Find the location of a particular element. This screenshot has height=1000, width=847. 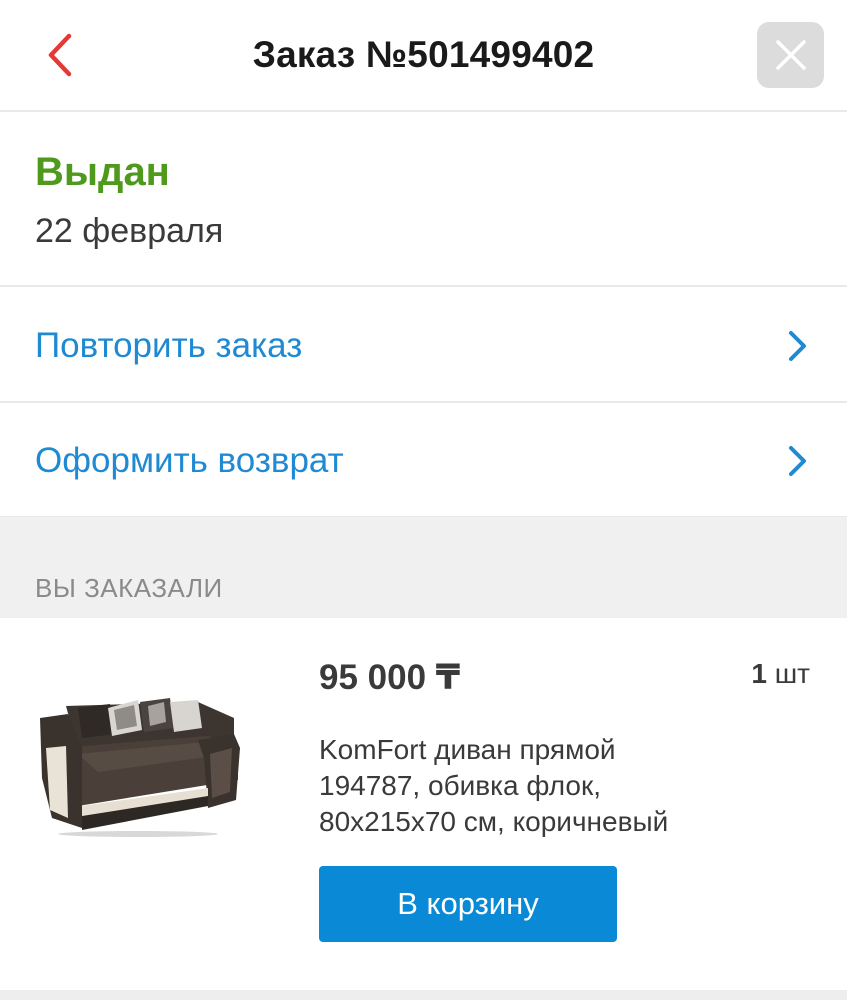

add-to-cart-button: В корзину is located at coordinates (468, 904).